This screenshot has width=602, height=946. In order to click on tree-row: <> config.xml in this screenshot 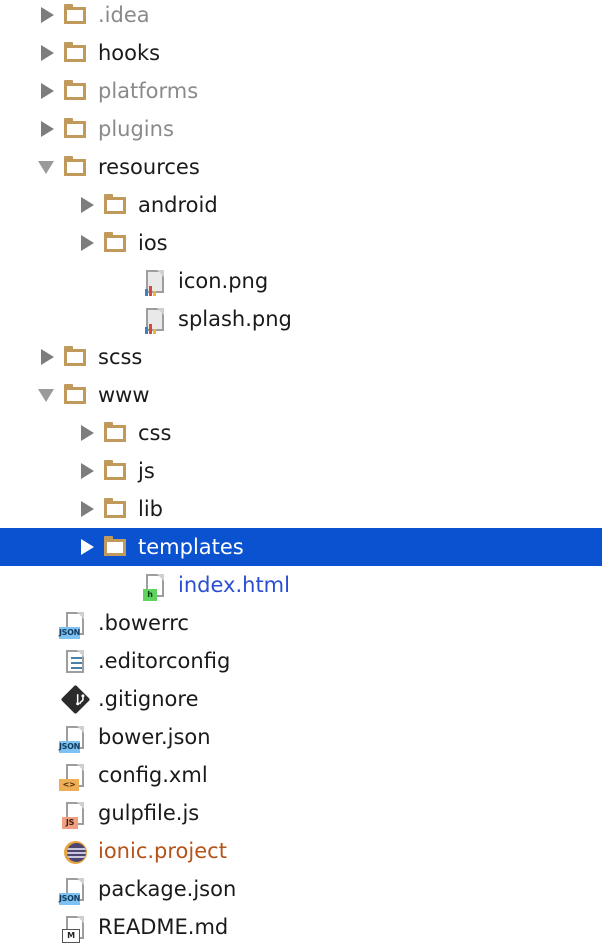, I will do `click(301, 775)`.